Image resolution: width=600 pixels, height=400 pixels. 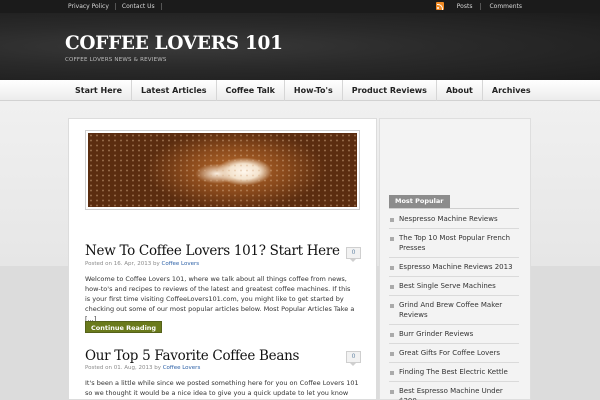 I want to click on post-meta: Posted on 01. Aug, 2013 by Coffee Lovers, so click(x=142, y=368).